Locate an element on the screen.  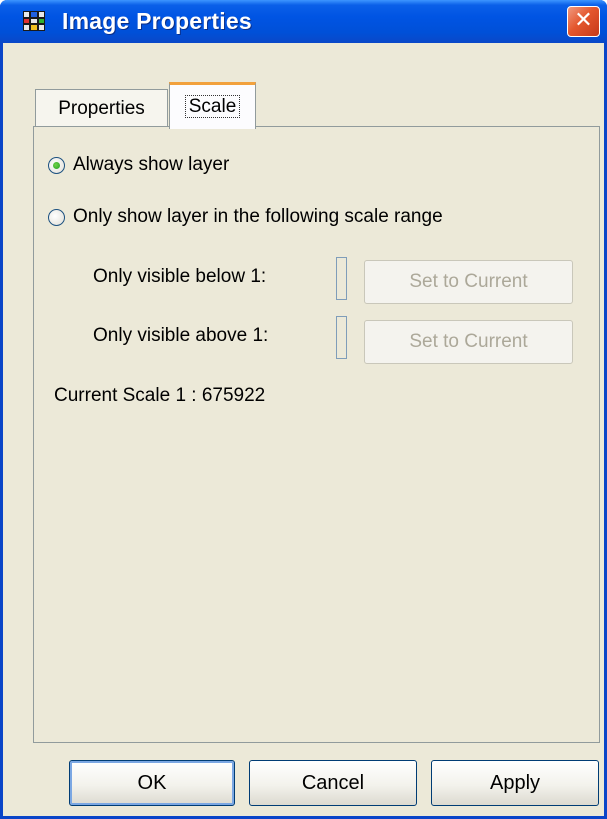
visible-above-label: Only visible above 1: is located at coordinates (181, 335).